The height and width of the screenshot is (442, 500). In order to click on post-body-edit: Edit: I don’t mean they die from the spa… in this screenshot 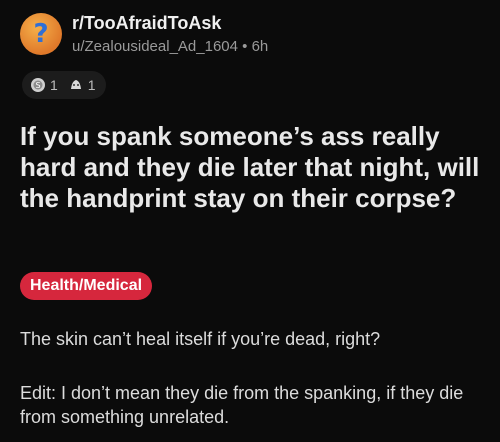, I will do `click(242, 405)`.